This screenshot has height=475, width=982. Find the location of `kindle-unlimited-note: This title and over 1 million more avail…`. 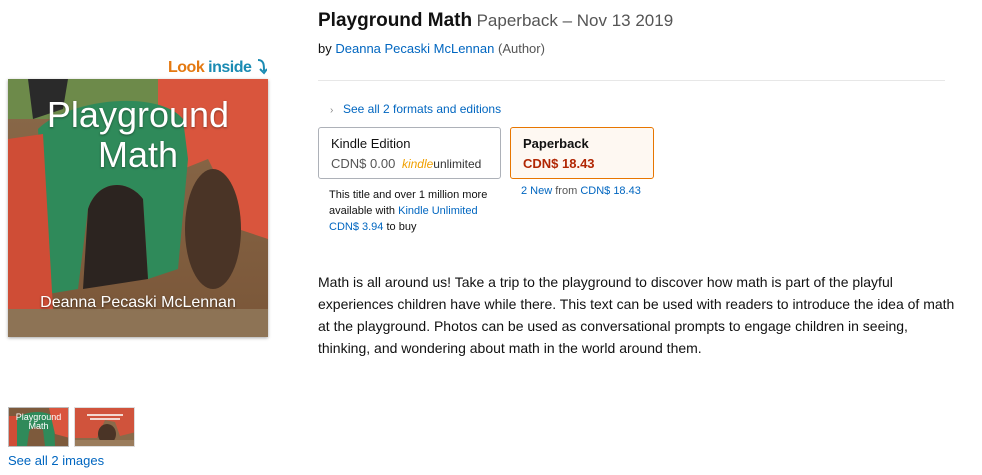

kindle-unlimited-note: This title and over 1 million more avail… is located at coordinates (409, 211).